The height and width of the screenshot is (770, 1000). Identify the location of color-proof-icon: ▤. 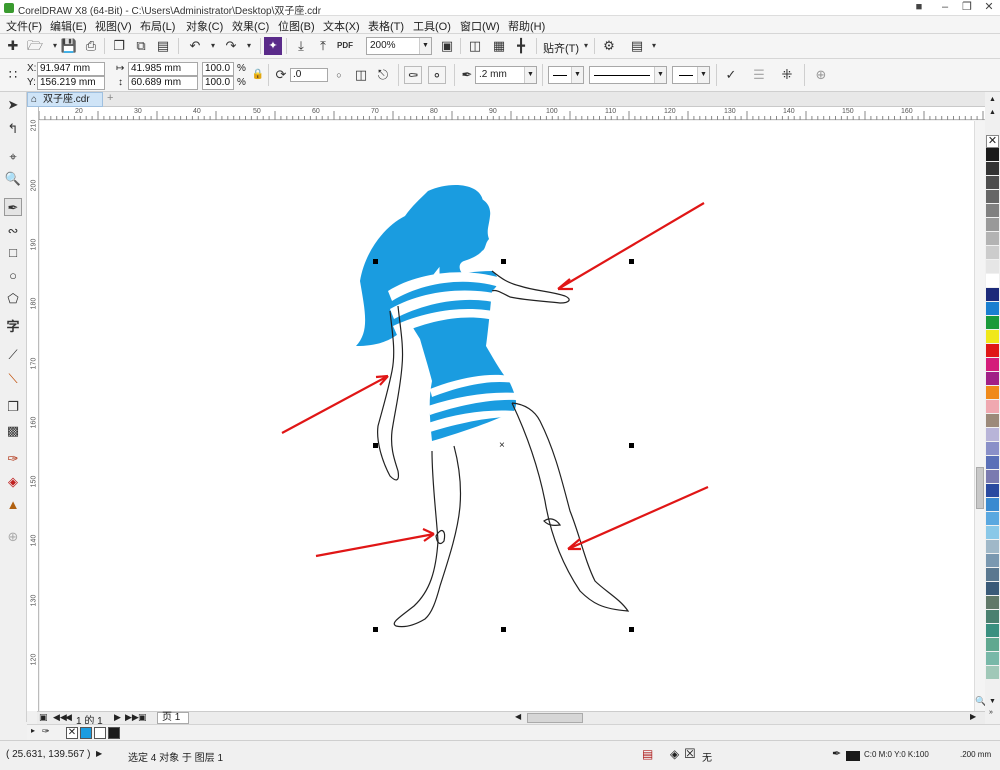
(647, 754).